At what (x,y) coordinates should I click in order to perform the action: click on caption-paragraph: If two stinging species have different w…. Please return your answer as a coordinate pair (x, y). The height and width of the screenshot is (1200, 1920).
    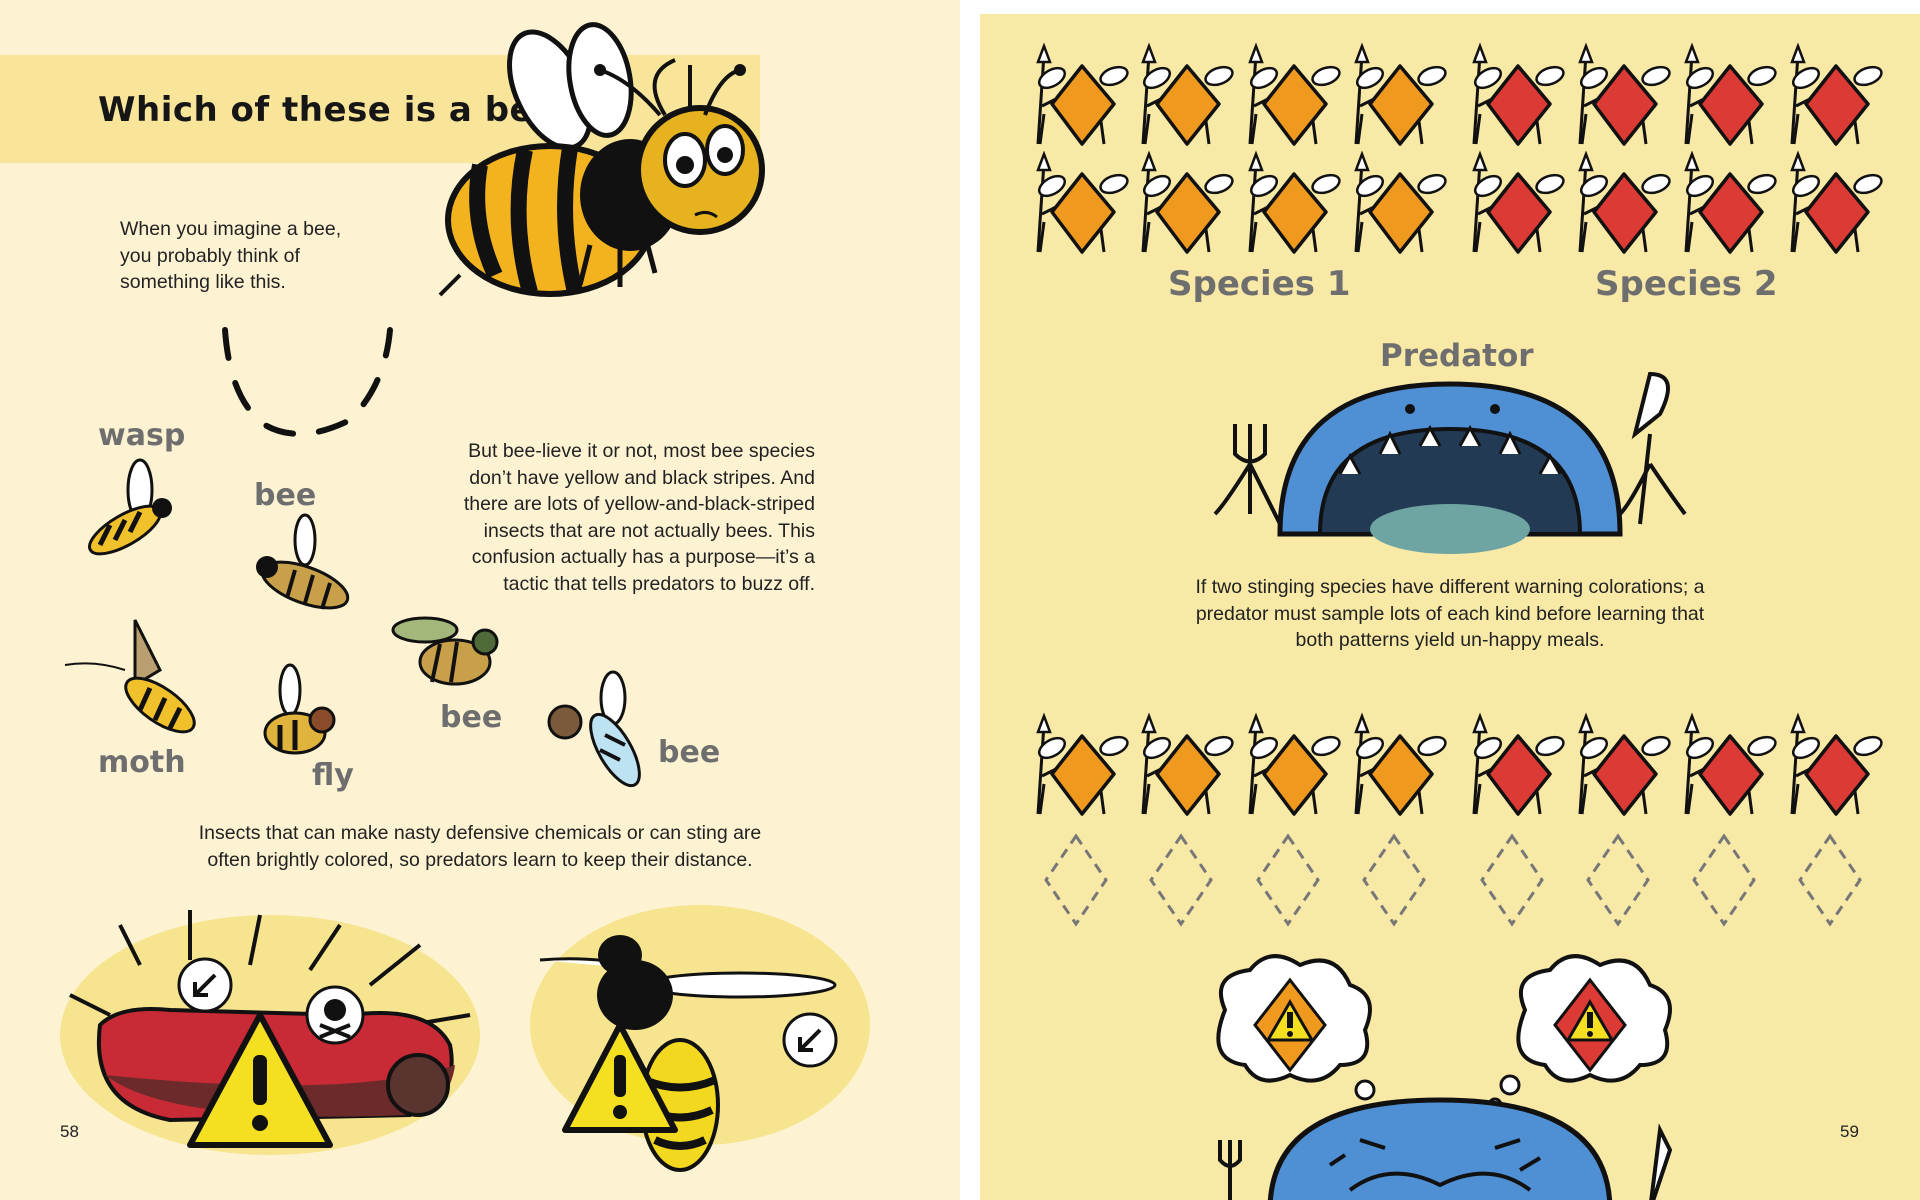
    Looking at the image, I should click on (1450, 614).